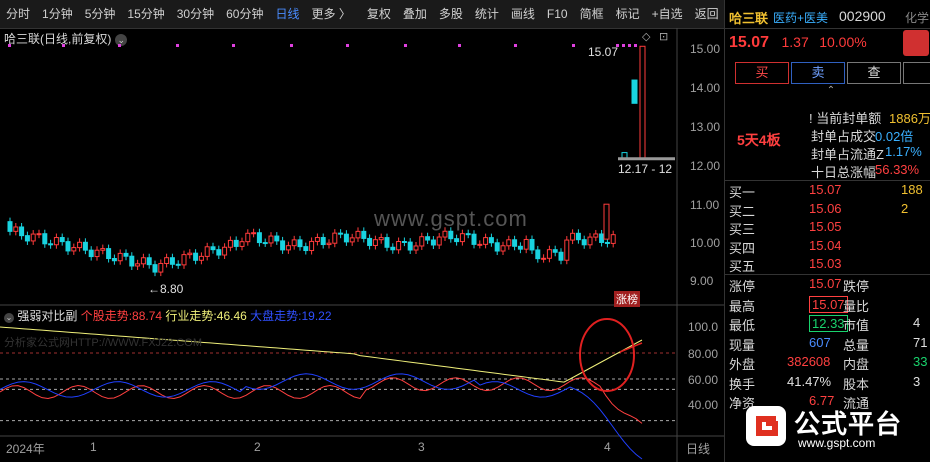 The width and height of the screenshot is (930, 462). Describe the element at coordinates (827, 265) in the screenshot. I see `bid-row: 买五 15.03` at that location.